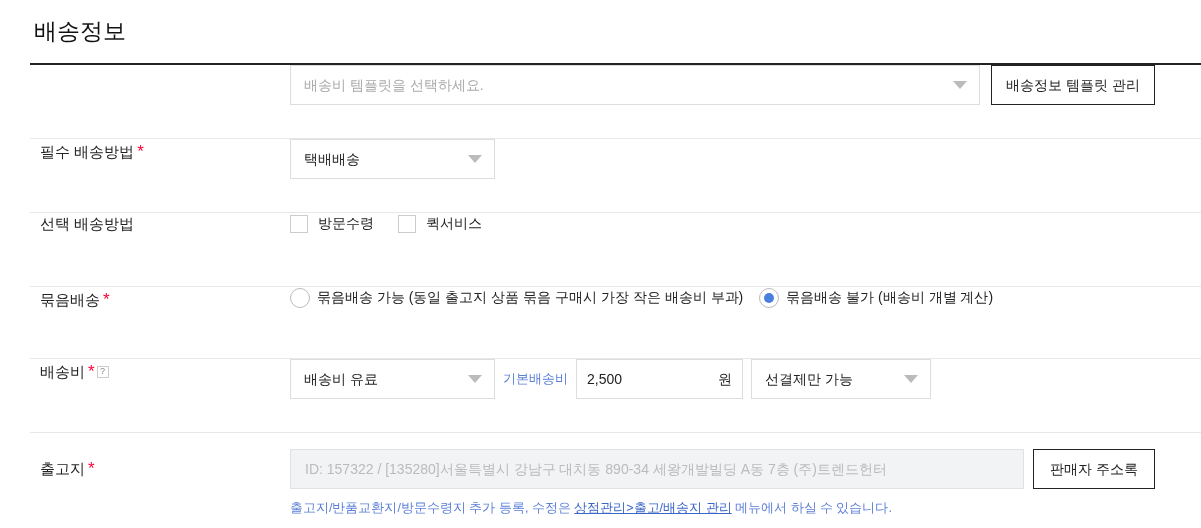  I want to click on radio-label: 묶음배송 불가 (배송비 개별 계산), so click(890, 297).